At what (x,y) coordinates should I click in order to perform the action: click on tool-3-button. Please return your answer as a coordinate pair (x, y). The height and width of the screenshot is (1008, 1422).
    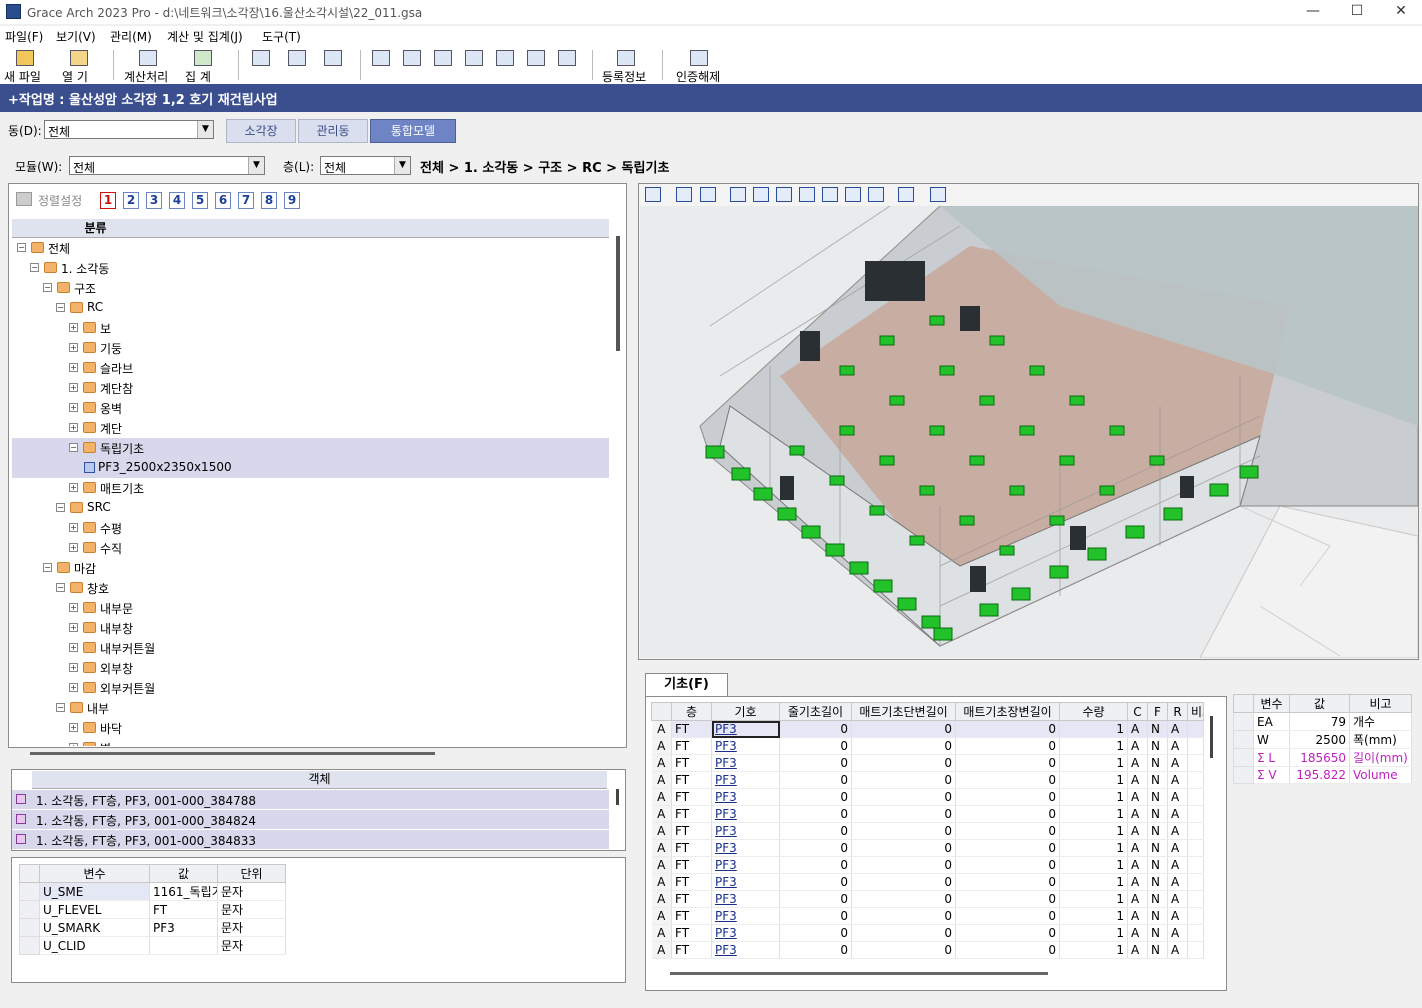
    Looking at the image, I should click on (445, 65).